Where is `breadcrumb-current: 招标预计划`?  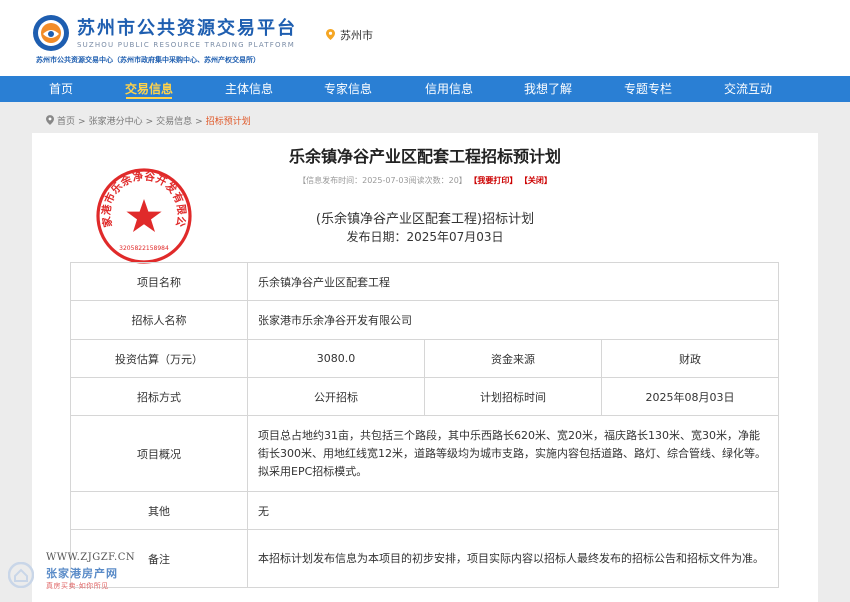 breadcrumb-current: 招标预计划 is located at coordinates (228, 122).